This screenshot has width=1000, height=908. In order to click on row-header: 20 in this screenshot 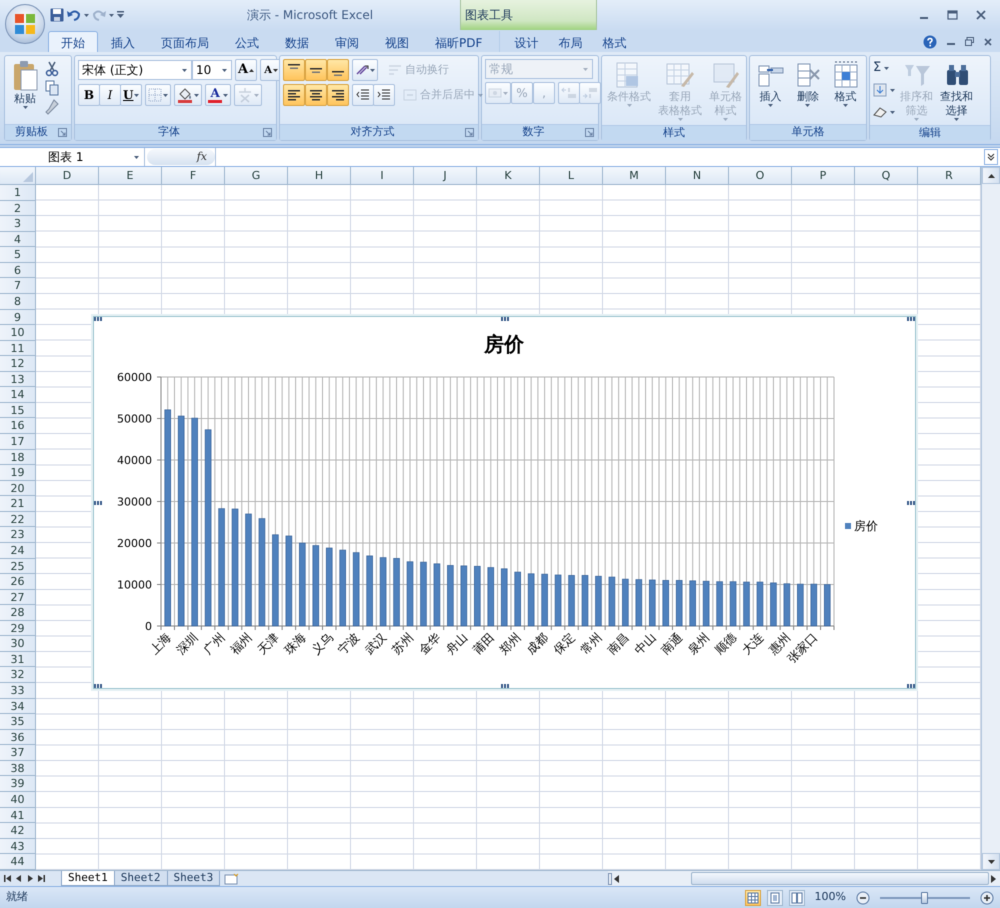, I will do `click(18, 488)`.